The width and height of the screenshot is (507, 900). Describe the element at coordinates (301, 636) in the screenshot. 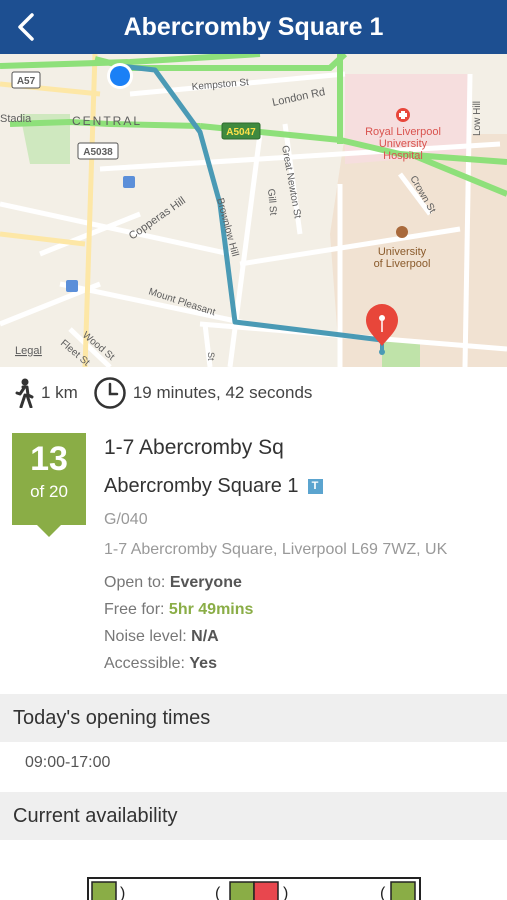

I see `noise-level-row: Noise level: N/A` at that location.